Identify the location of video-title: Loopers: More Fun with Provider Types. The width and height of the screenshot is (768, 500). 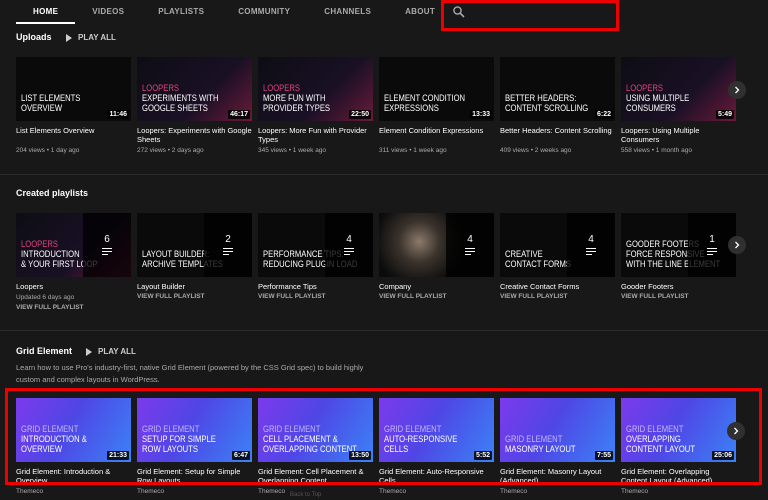
(315, 135).